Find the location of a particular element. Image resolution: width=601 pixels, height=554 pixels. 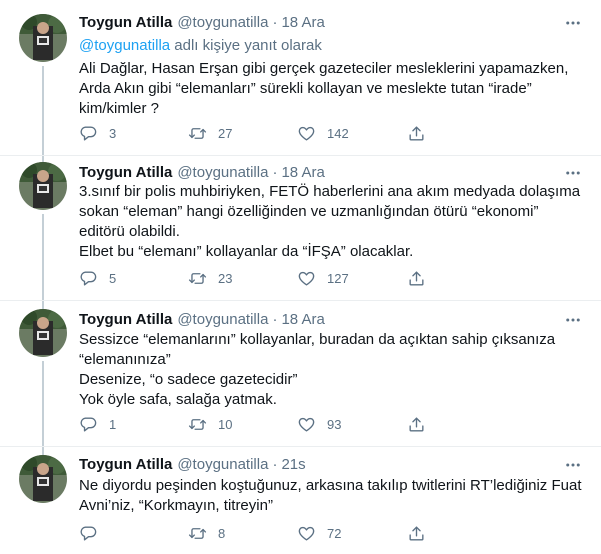

like-button: 72 is located at coordinates (319, 533).